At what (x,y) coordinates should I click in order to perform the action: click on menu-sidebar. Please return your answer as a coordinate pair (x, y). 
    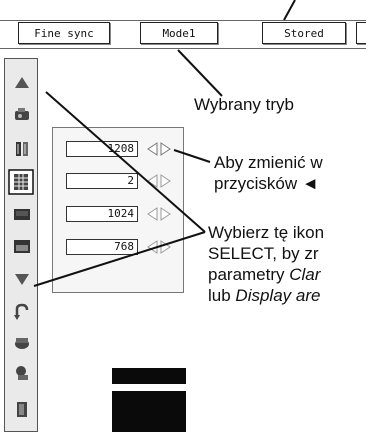
    Looking at the image, I should click on (21, 245).